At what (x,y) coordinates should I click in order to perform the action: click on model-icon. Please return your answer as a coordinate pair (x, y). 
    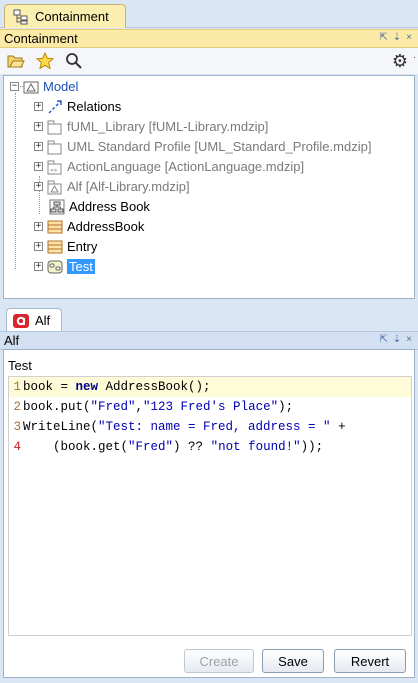
    Looking at the image, I should click on (31, 87).